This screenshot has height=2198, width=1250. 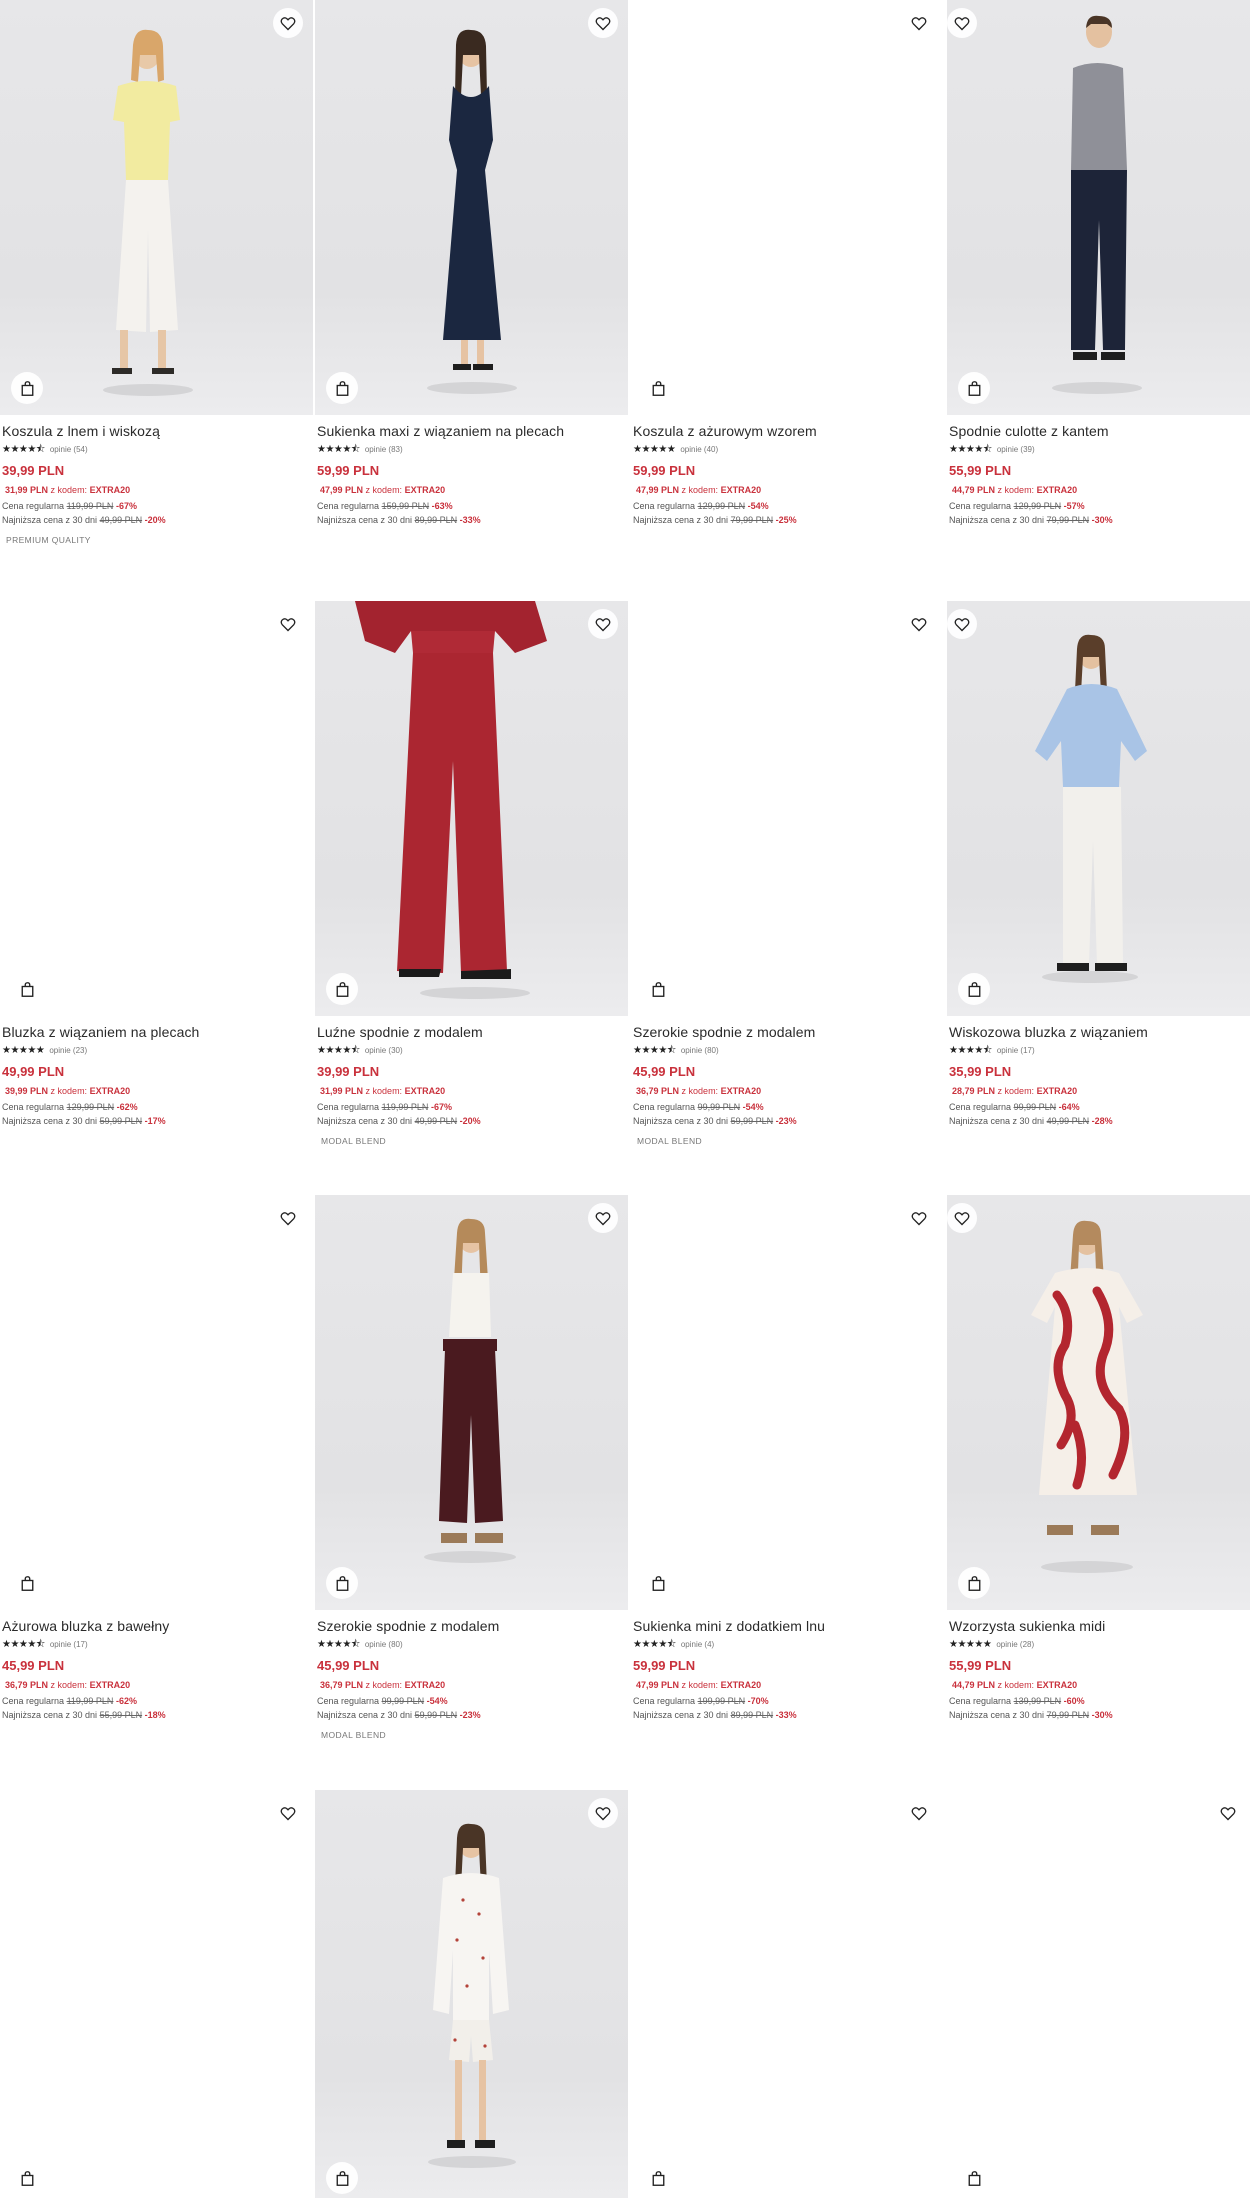 What do you see at coordinates (1099, 1032) in the screenshot?
I see `product-name: Wiskozowa bluzka z wiązaniem` at bounding box center [1099, 1032].